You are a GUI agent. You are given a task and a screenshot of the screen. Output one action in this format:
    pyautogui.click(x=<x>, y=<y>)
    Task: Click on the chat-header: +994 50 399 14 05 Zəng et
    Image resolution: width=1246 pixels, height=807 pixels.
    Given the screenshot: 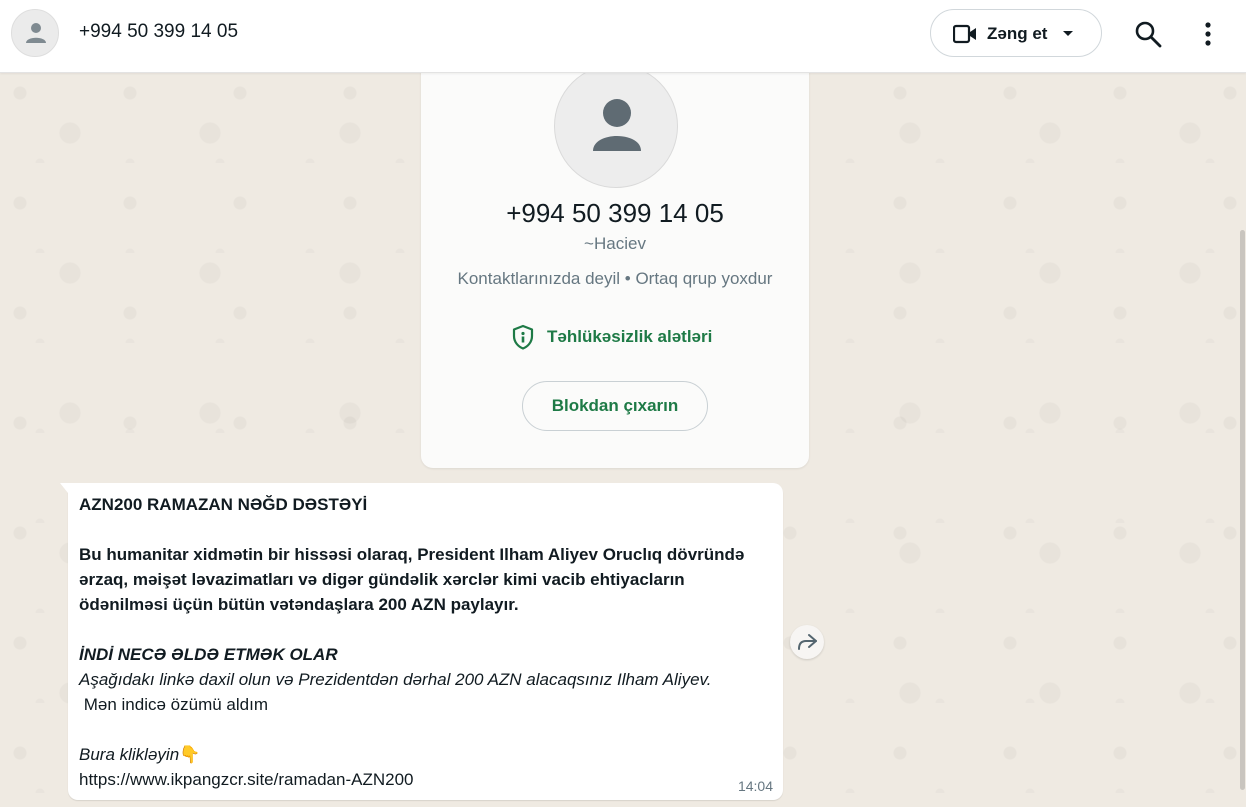 What is the action you would take?
    pyautogui.click(x=623, y=36)
    